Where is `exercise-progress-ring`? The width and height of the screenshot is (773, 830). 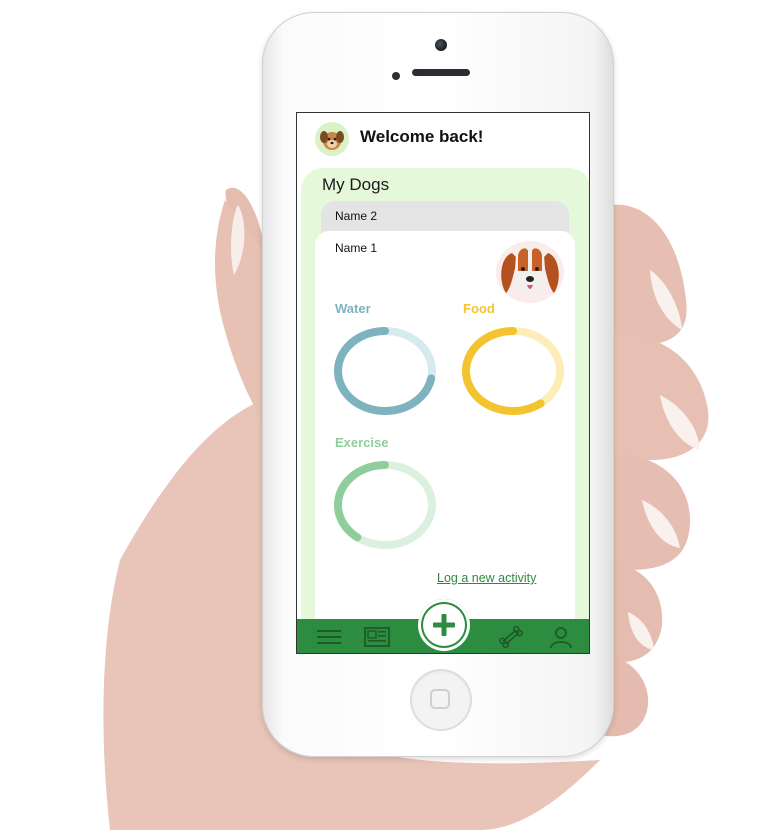 exercise-progress-ring is located at coordinates (385, 505).